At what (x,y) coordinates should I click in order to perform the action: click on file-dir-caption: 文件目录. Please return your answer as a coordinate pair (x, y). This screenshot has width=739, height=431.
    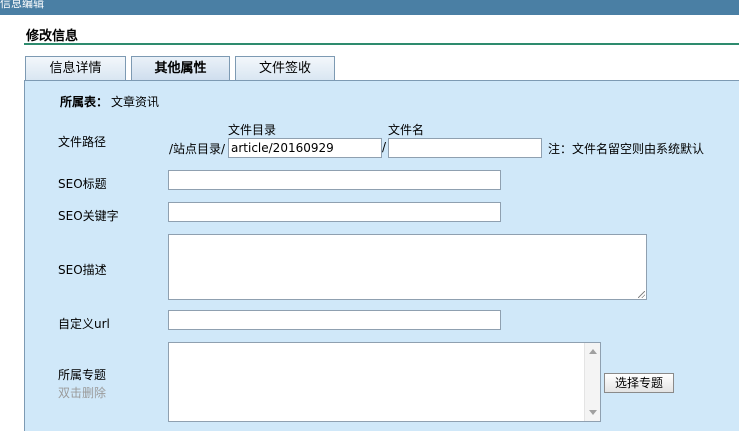
    Looking at the image, I should click on (252, 130).